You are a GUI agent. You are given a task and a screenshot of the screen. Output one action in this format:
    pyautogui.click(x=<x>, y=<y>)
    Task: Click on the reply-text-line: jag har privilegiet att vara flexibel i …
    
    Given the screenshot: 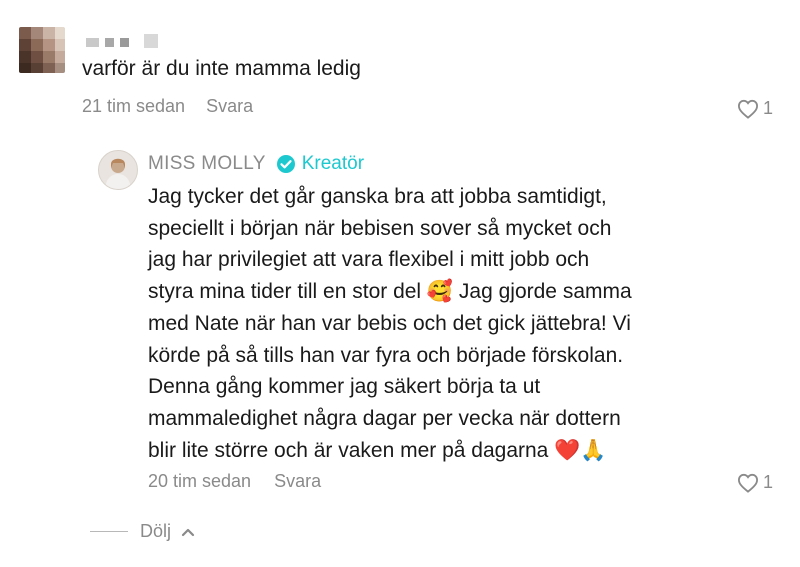 What is the action you would take?
    pyautogui.click(x=369, y=260)
    